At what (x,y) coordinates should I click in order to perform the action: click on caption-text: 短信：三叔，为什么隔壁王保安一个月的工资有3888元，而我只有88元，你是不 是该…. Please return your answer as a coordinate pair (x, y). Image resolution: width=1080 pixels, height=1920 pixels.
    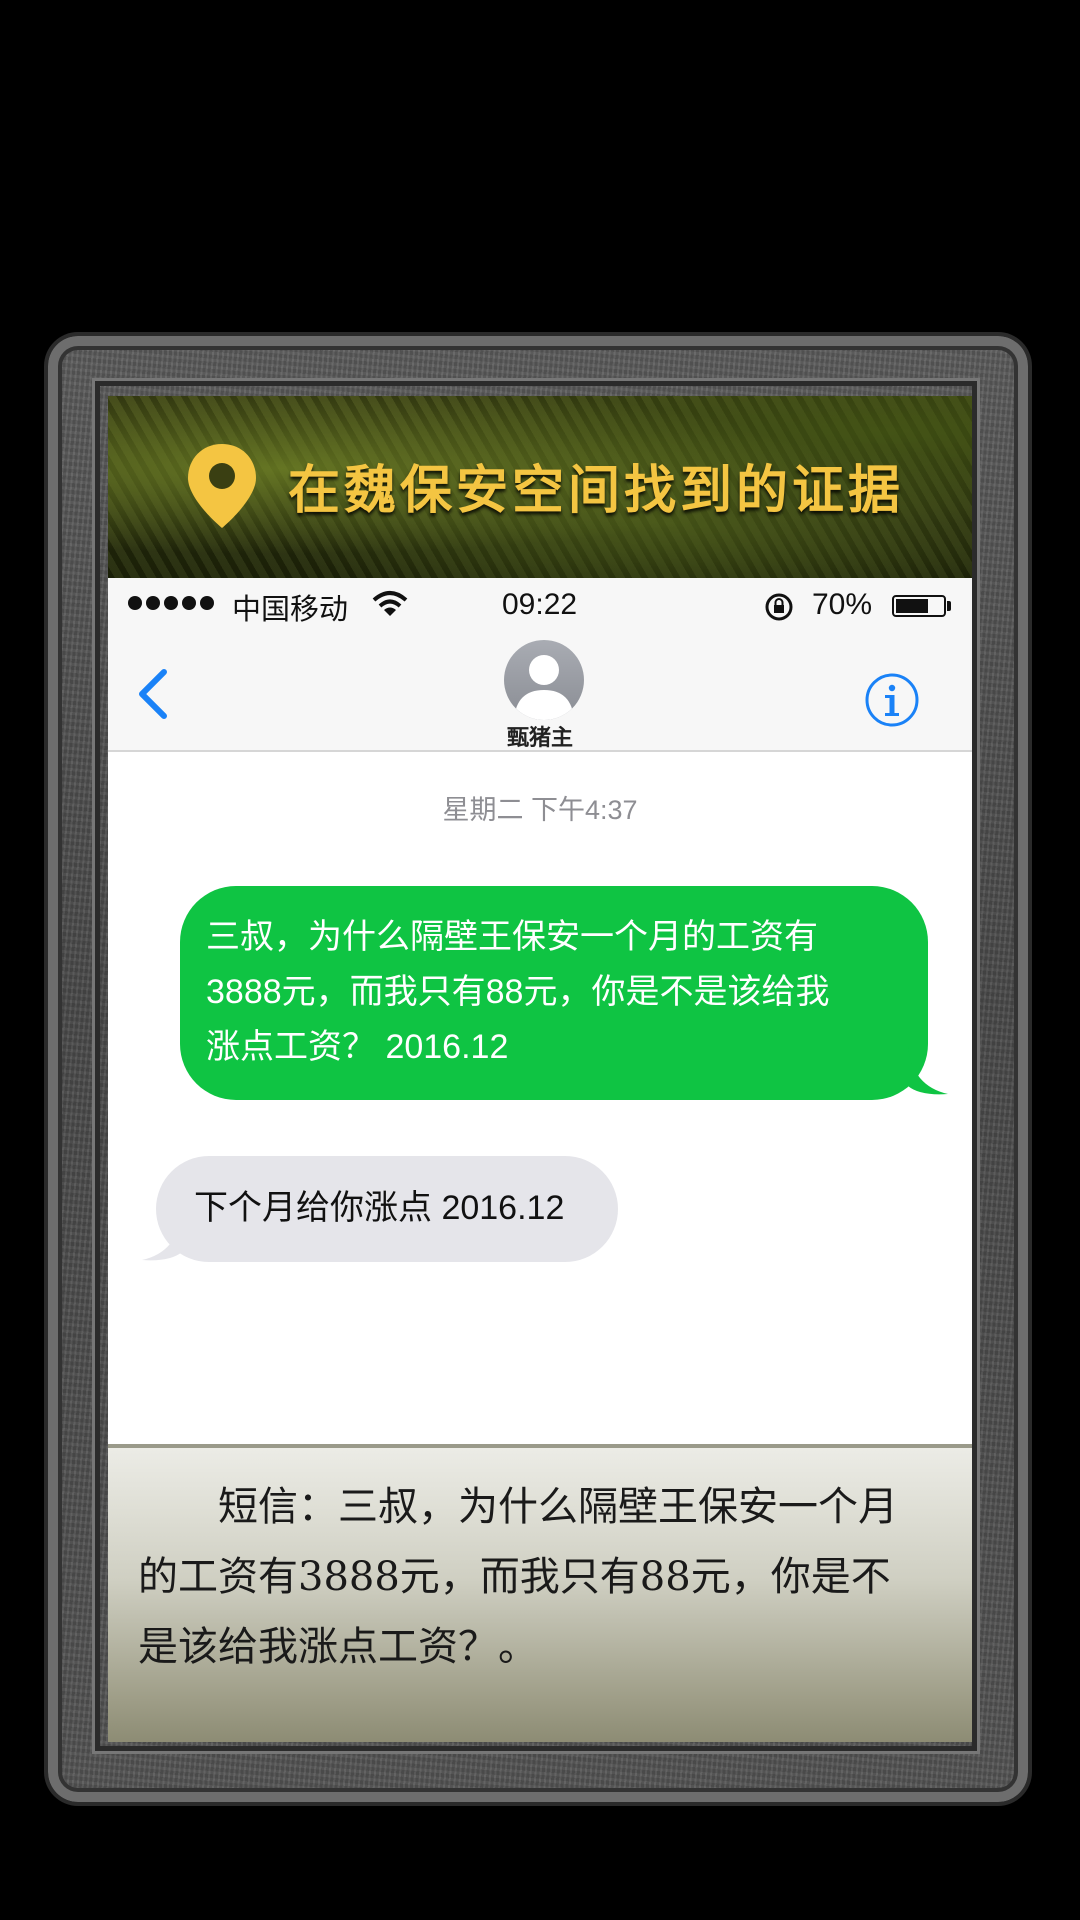
    Looking at the image, I should click on (540, 1577).